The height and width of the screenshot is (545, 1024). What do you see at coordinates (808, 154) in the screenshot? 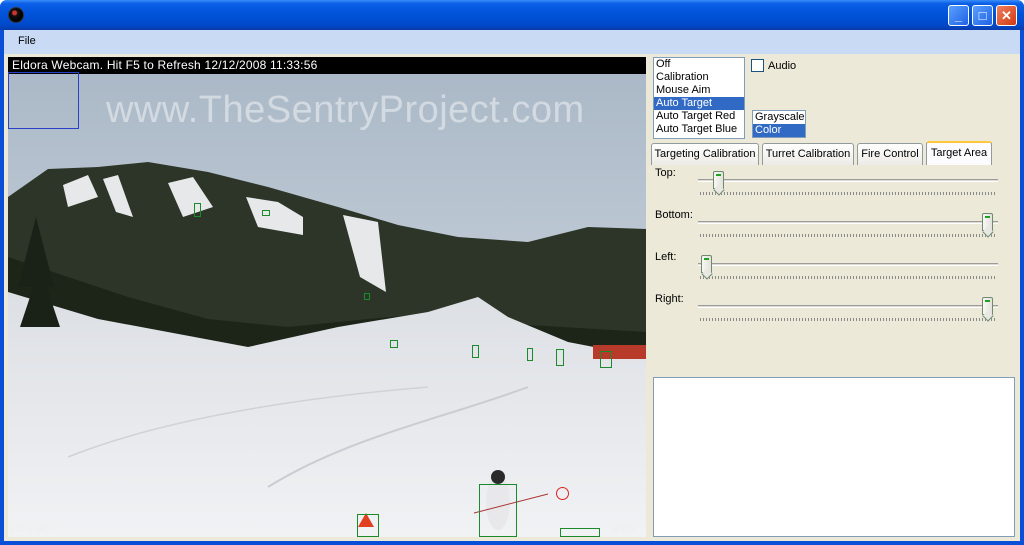
I see `tab-turret-calibration: Turret Calibration` at bounding box center [808, 154].